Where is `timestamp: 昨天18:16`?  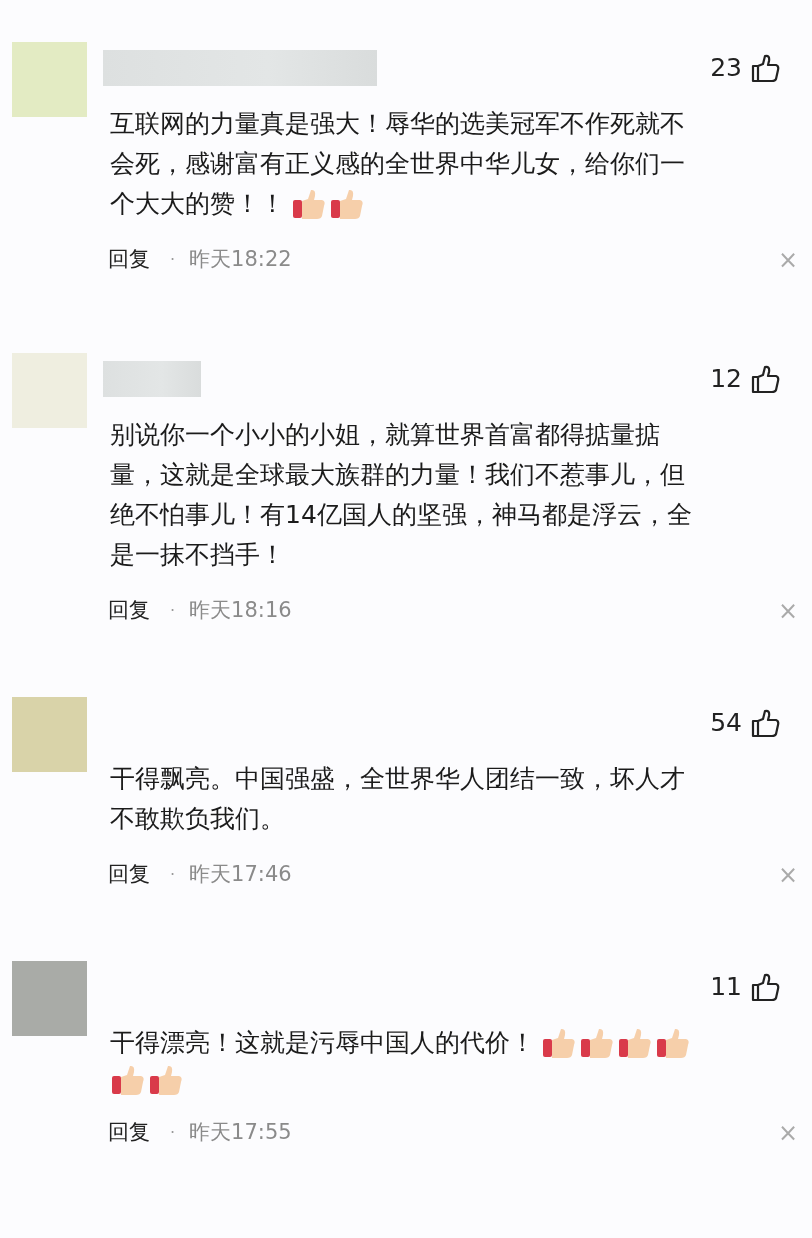 timestamp: 昨天18:16 is located at coordinates (240, 611).